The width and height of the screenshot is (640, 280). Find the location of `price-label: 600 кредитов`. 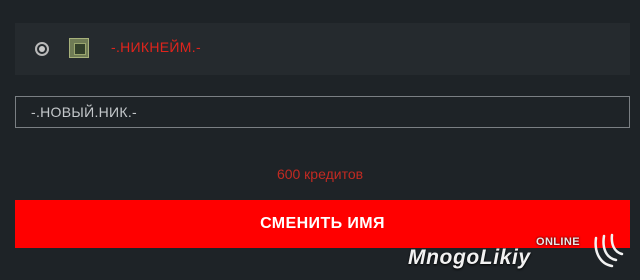

price-label: 600 кредитов is located at coordinates (320, 174).